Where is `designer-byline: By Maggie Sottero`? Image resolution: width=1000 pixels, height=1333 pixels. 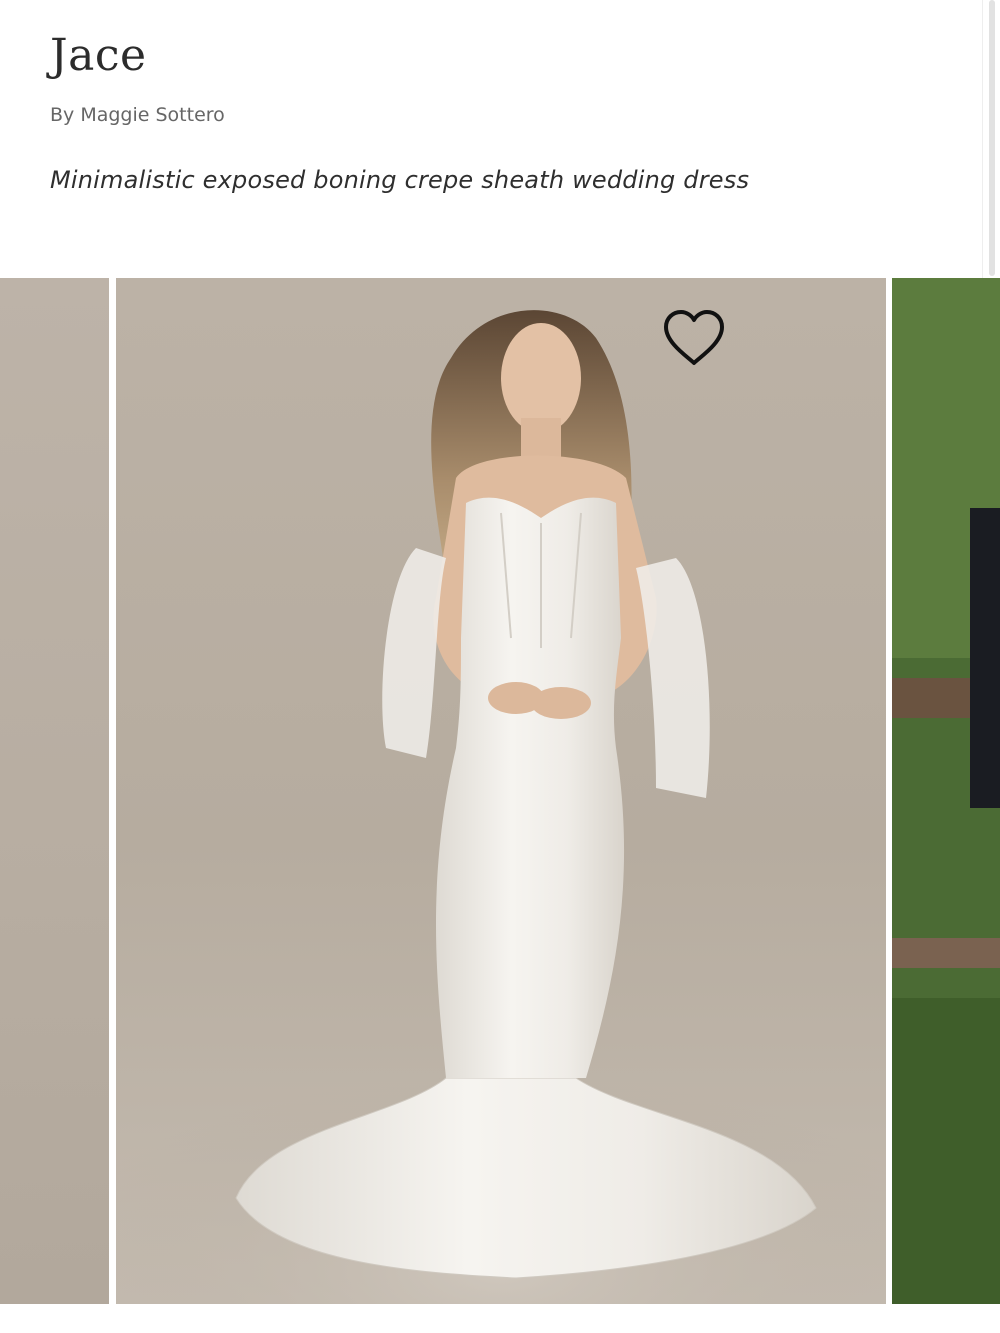
designer-byline: By Maggie Sottero is located at coordinates (137, 115).